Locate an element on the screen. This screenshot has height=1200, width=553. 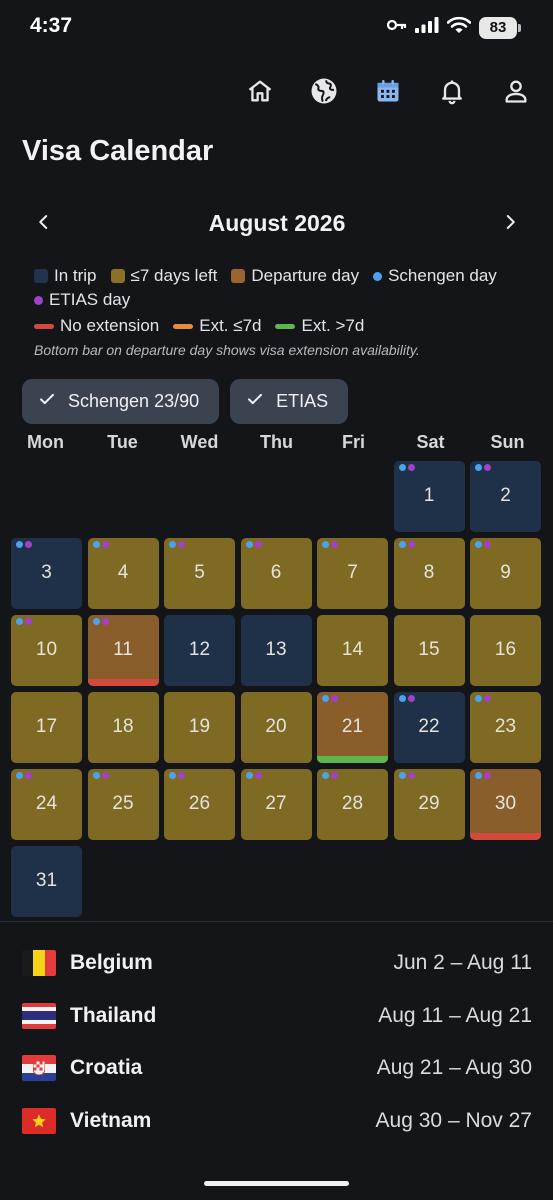
legend-label: No extension is located at coordinates (110, 325).